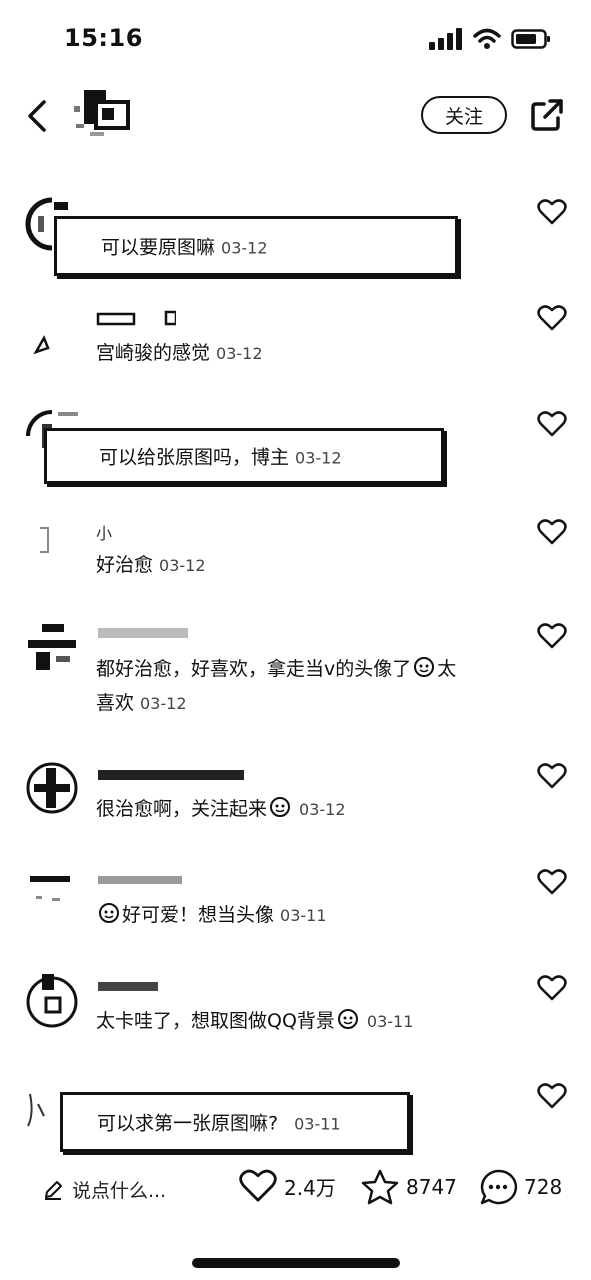  What do you see at coordinates (103, 38) in the screenshot?
I see `status-time: 15:16` at bounding box center [103, 38].